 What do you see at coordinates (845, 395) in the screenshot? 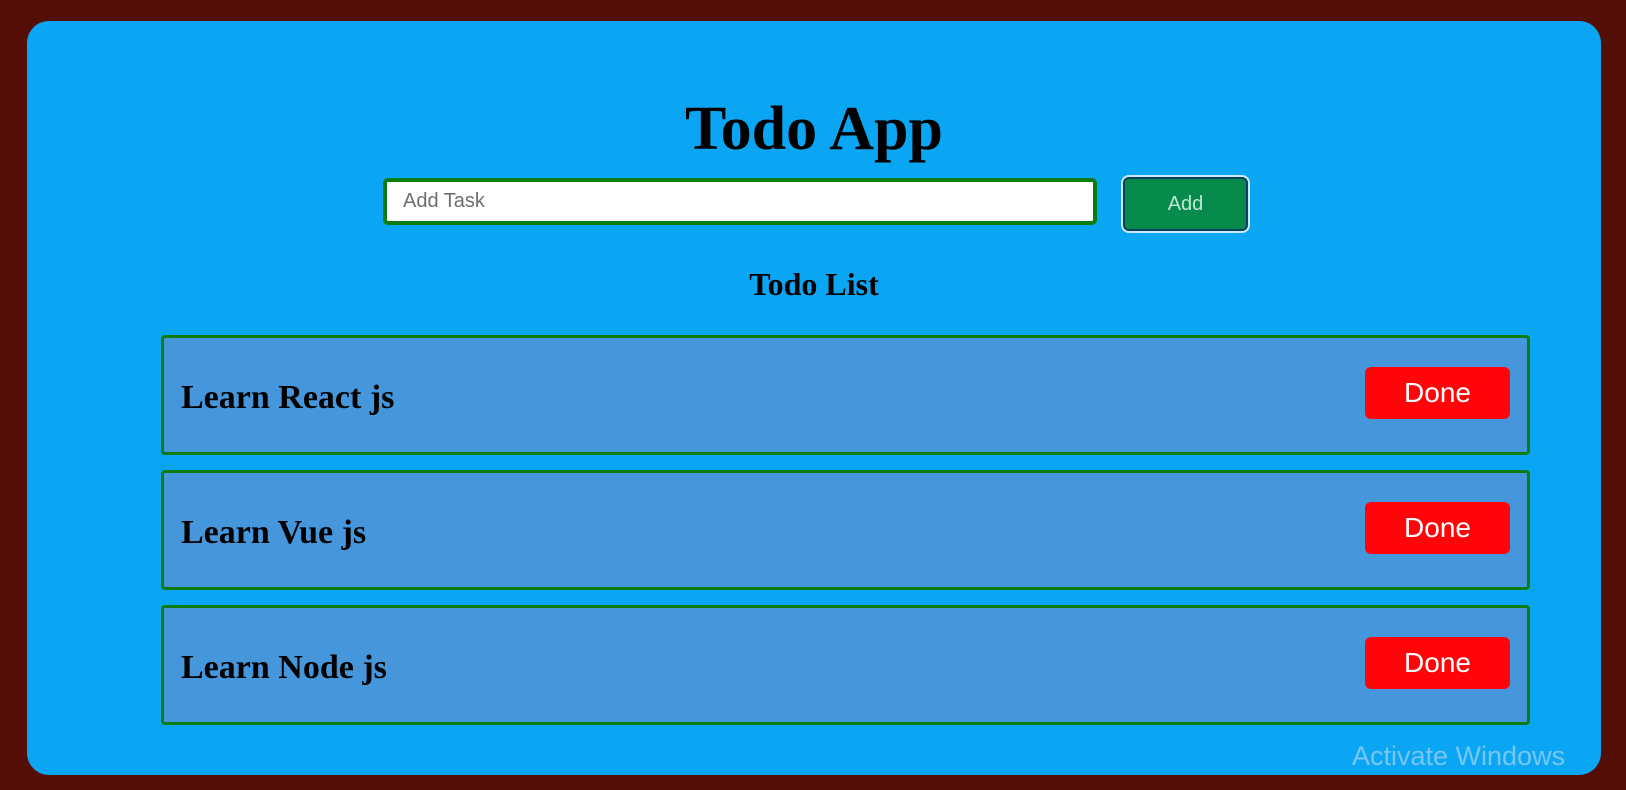
I see `todo-item: Learn React js Done` at bounding box center [845, 395].